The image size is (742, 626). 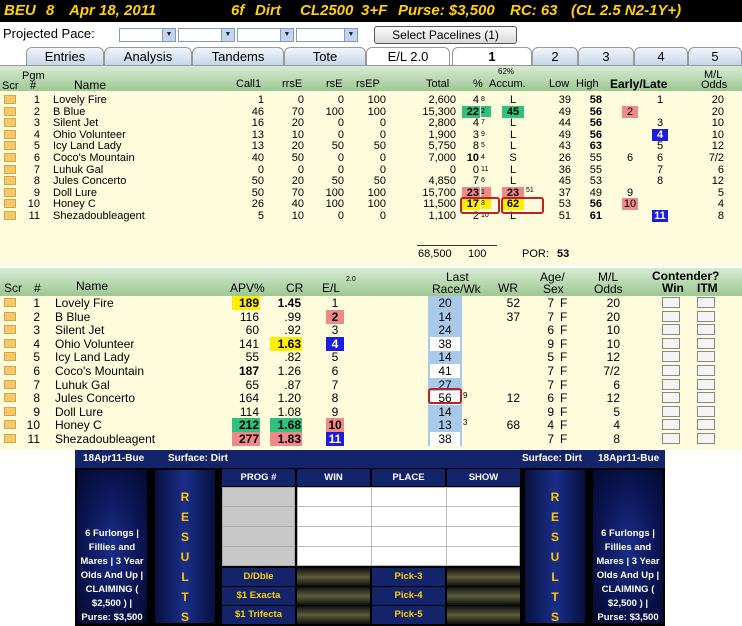 I want to click on pace-select-3: ▼, so click(x=265, y=35).